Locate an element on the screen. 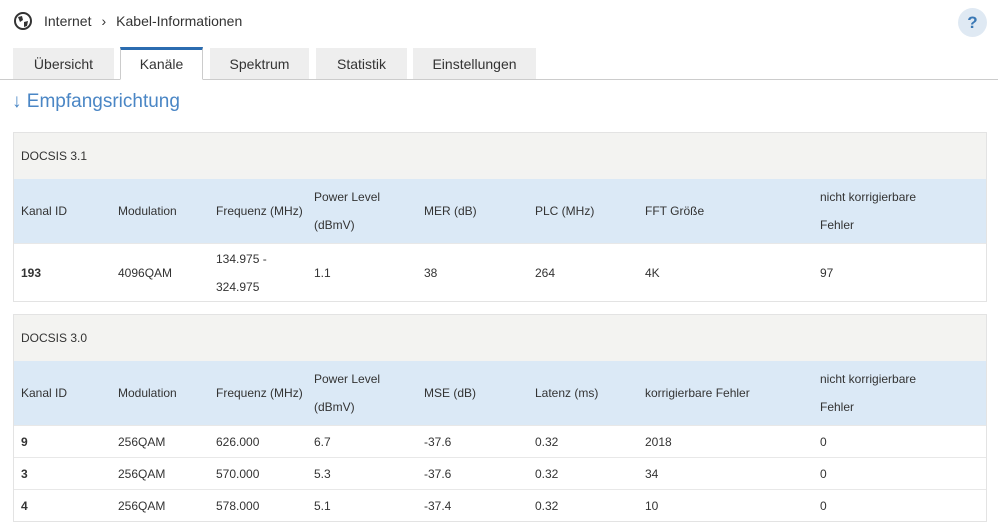 This screenshot has width=998, height=522. section-heading: ↓ Empfangsrichtung is located at coordinates (96, 101).